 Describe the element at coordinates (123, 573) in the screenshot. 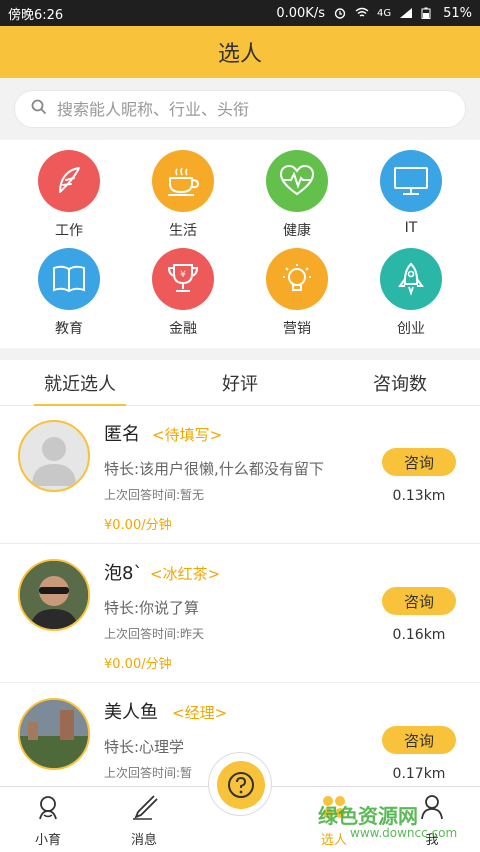

I see `expert-name: 泡8`` at that location.